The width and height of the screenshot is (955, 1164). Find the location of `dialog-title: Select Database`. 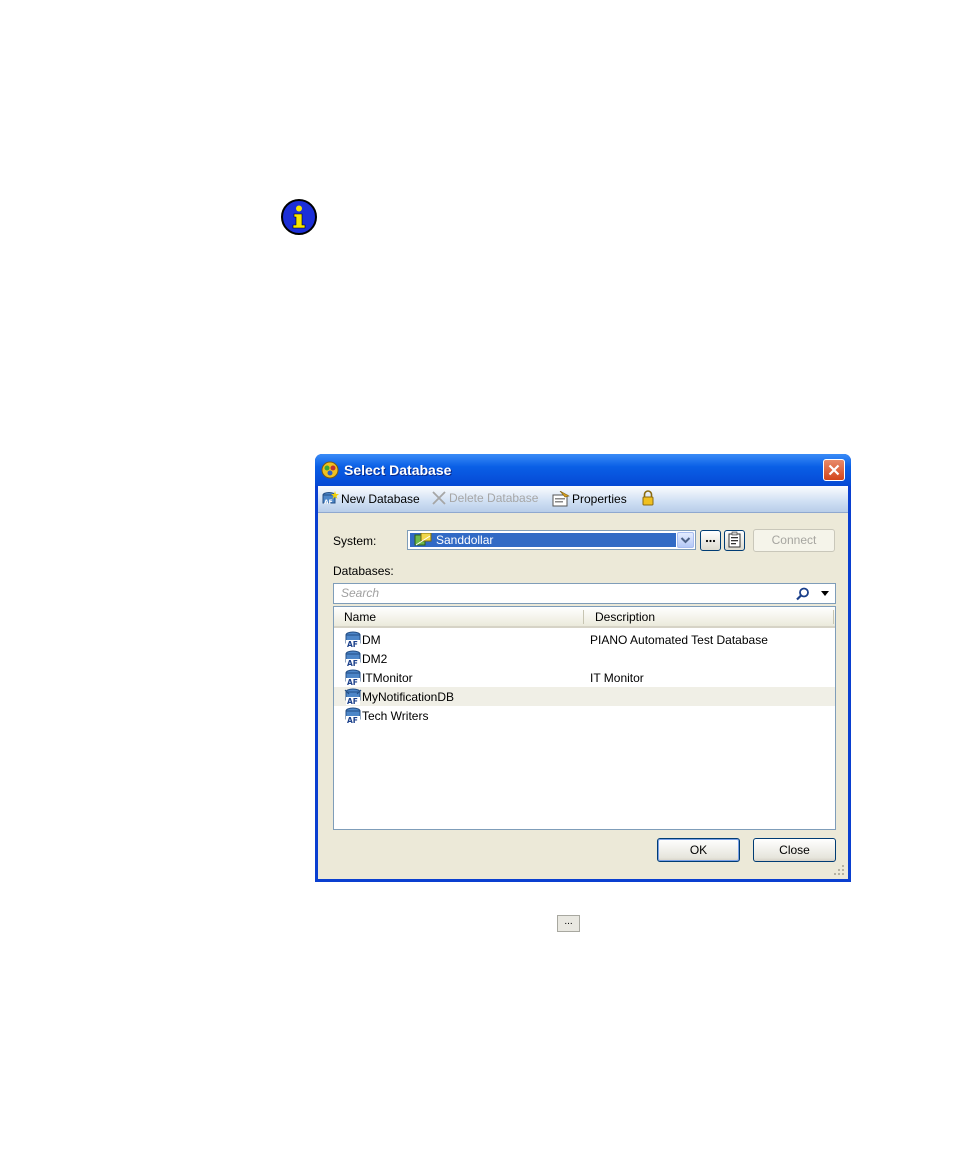

dialog-title: Select Database is located at coordinates (398, 470).